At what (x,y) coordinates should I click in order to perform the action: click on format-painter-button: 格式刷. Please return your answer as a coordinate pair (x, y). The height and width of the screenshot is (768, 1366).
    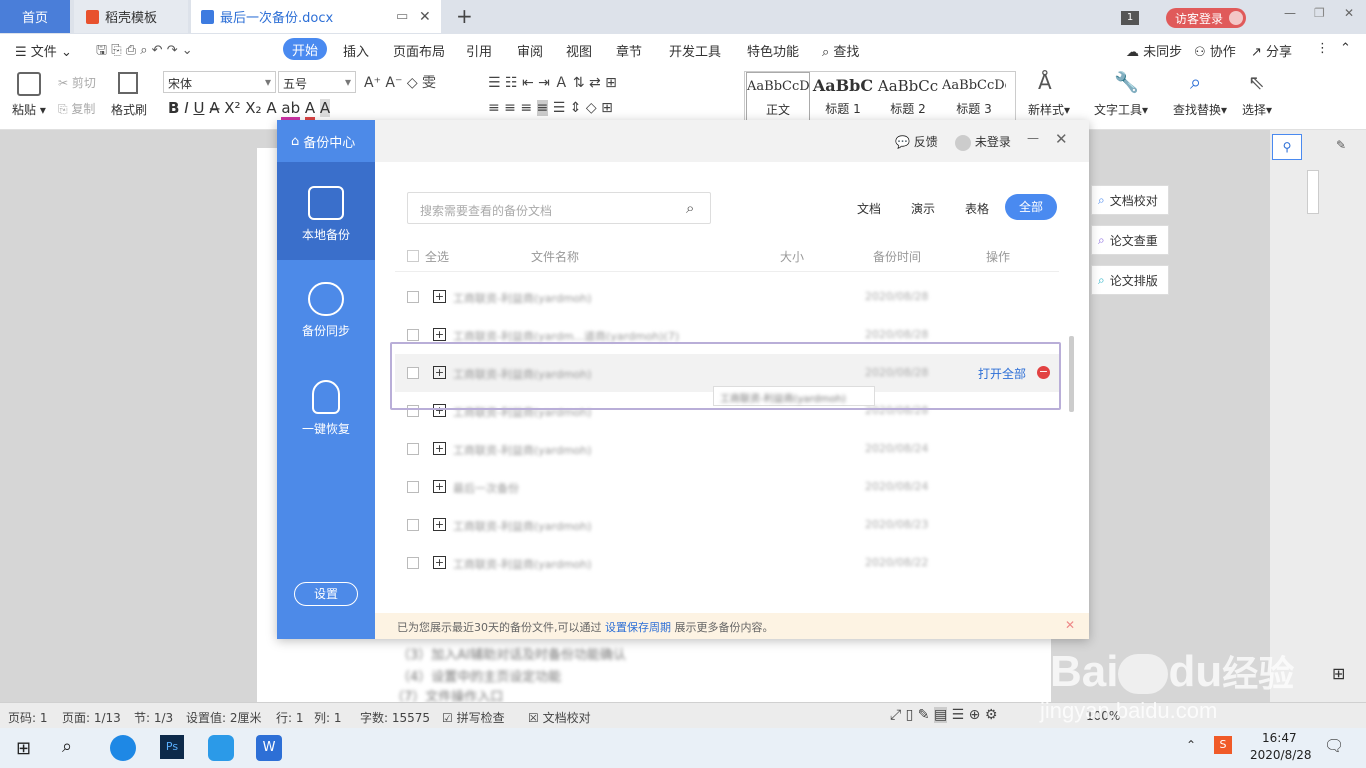
    Looking at the image, I should click on (129, 109).